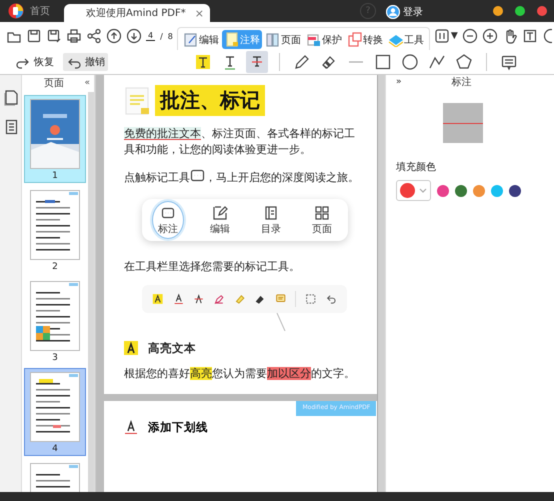 The image size is (554, 501). What do you see at coordinates (364, 39) in the screenshot?
I see `ribbon-tab: 转换` at bounding box center [364, 39].